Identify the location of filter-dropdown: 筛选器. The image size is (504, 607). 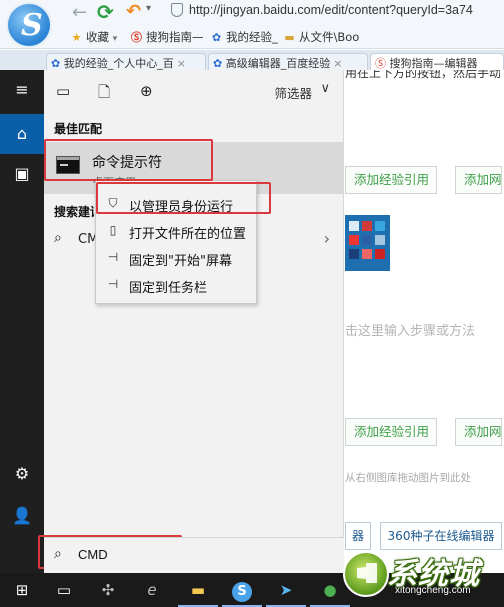
(293, 92).